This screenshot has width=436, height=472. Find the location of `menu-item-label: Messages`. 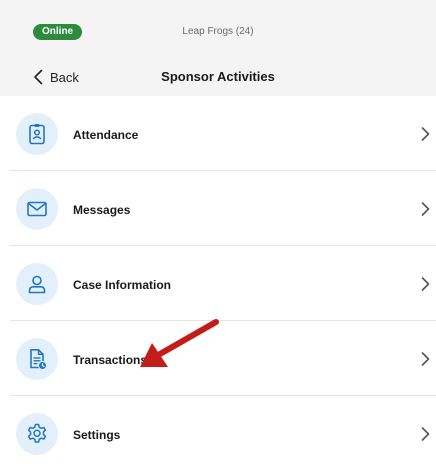

menu-item-label: Messages is located at coordinates (102, 210).